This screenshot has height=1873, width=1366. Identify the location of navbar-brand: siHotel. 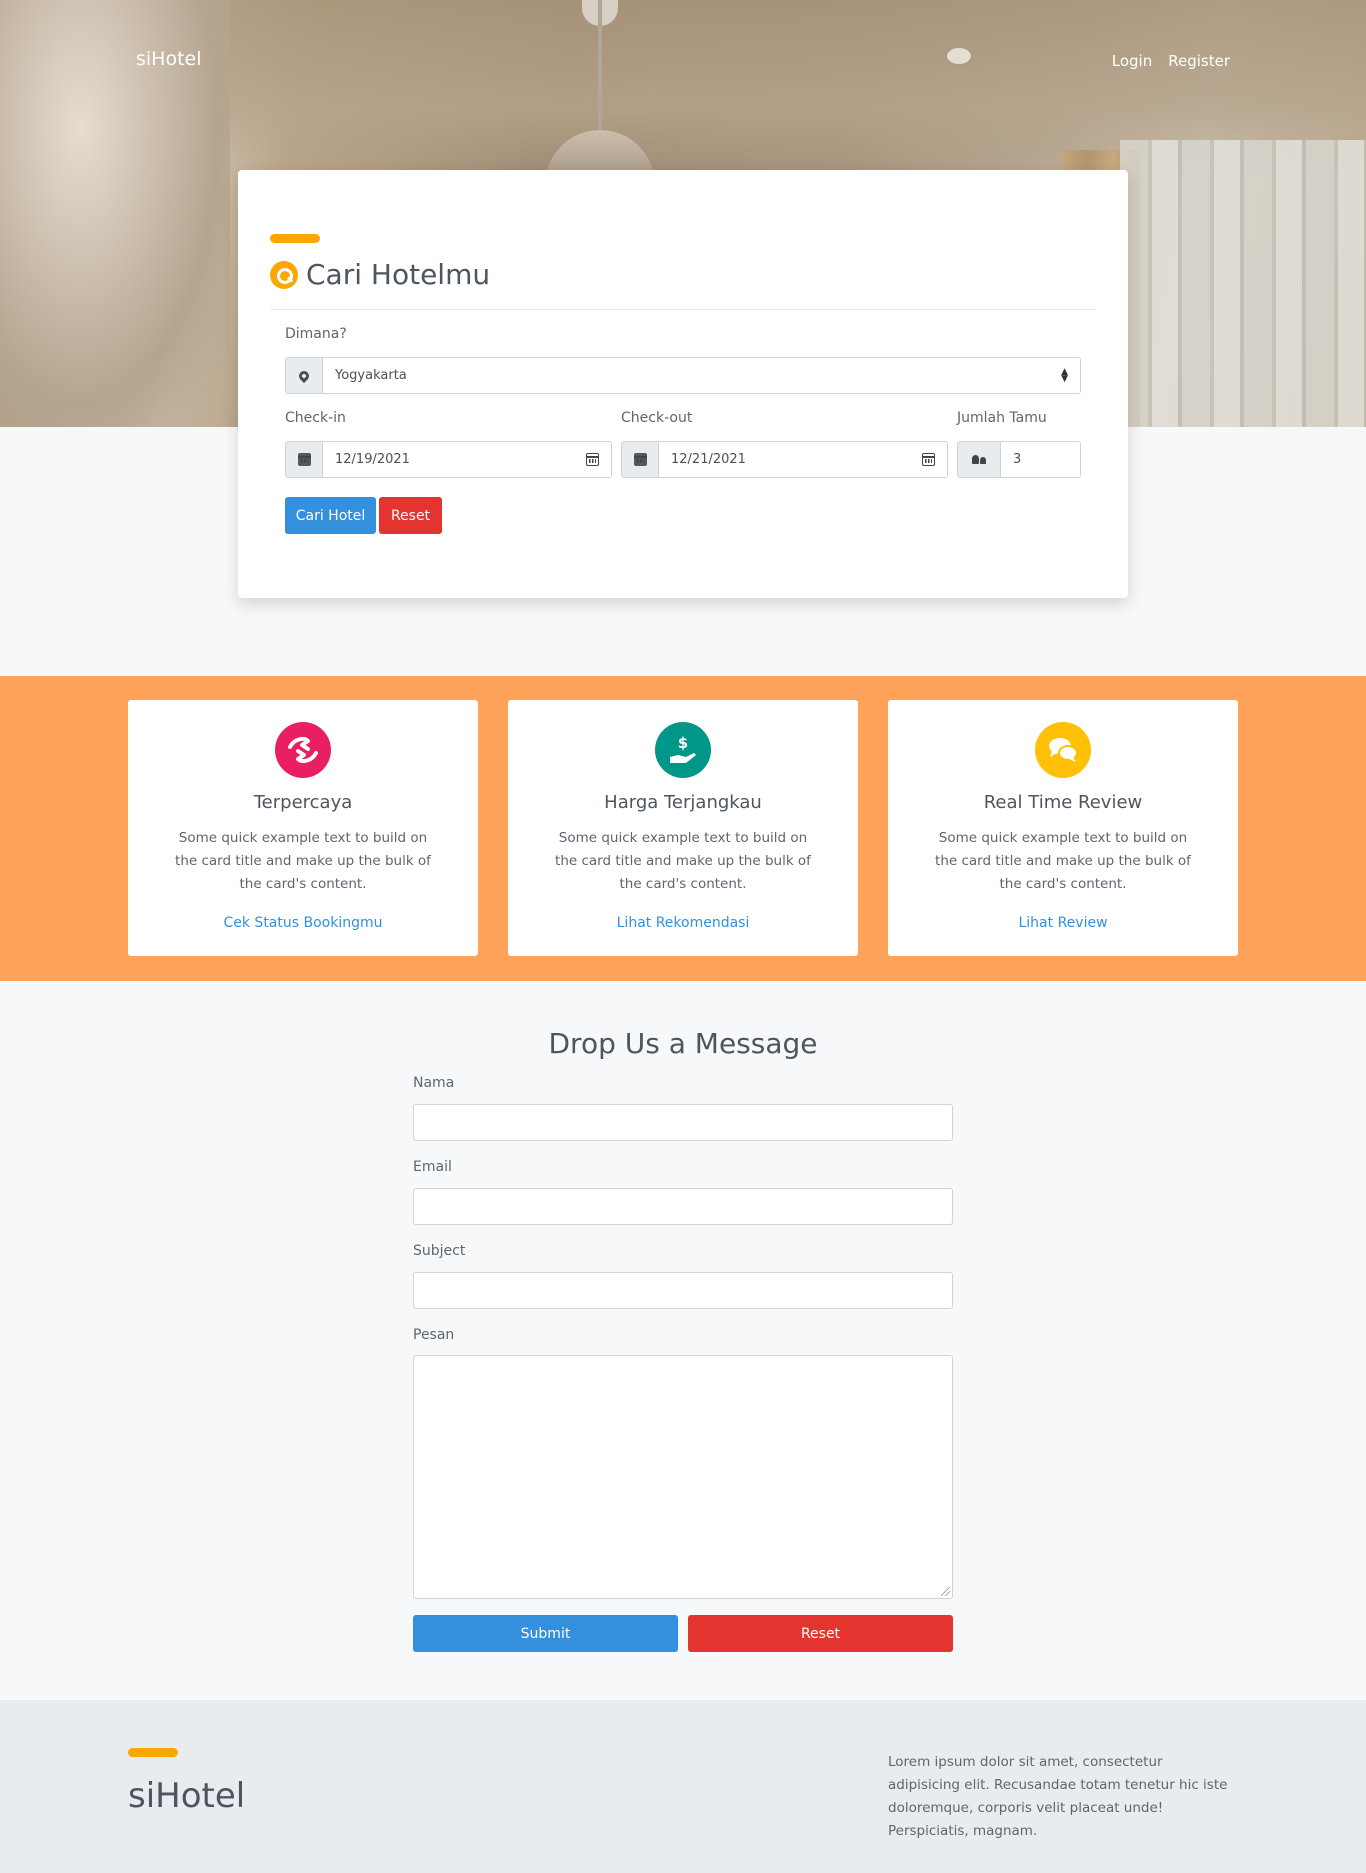
(169, 59).